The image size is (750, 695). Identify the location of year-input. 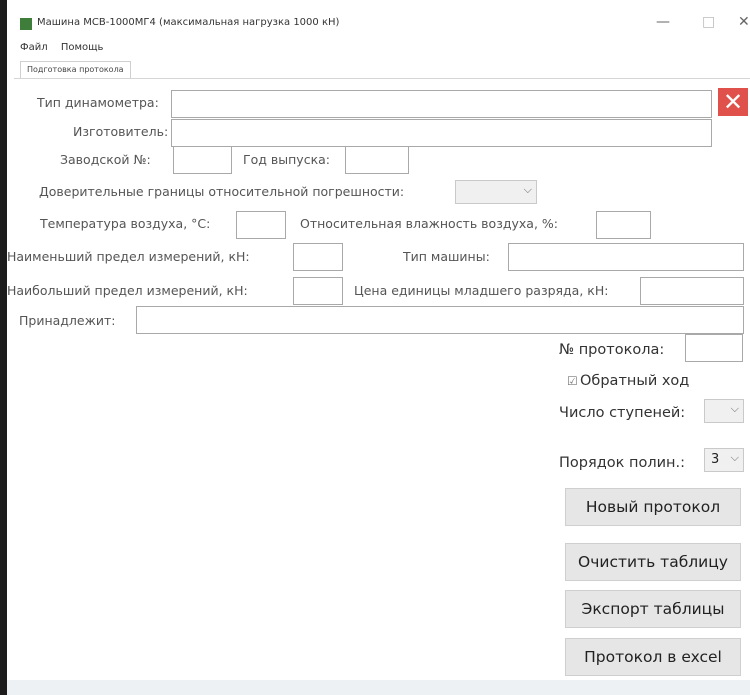
(377, 160).